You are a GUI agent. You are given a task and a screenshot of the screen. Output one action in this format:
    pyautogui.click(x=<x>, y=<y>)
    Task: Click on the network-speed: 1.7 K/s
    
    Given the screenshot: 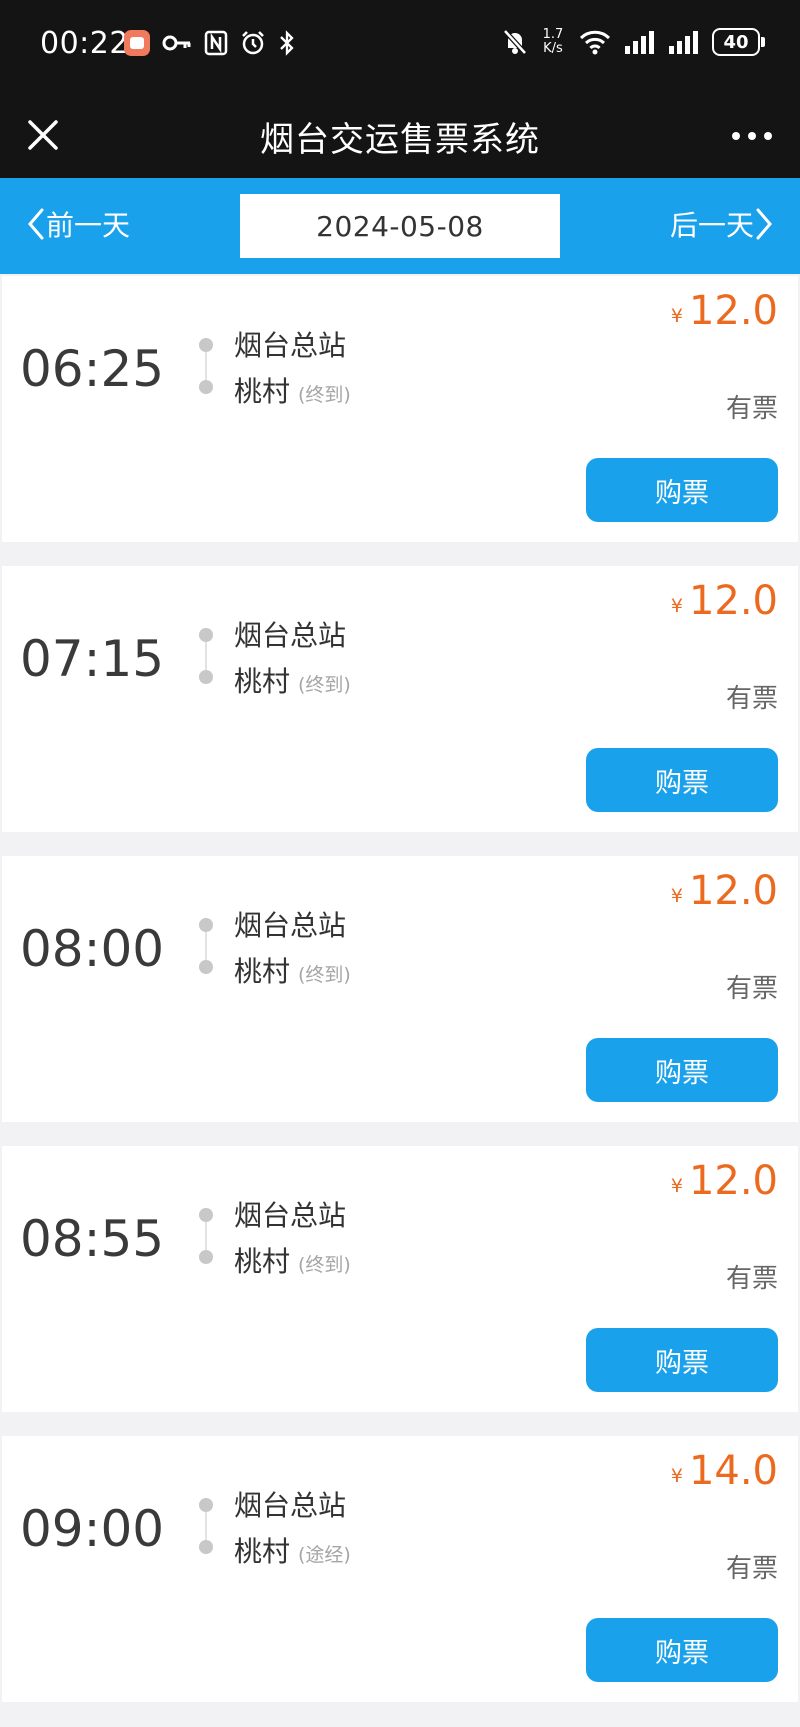 What is the action you would take?
    pyautogui.click(x=553, y=42)
    